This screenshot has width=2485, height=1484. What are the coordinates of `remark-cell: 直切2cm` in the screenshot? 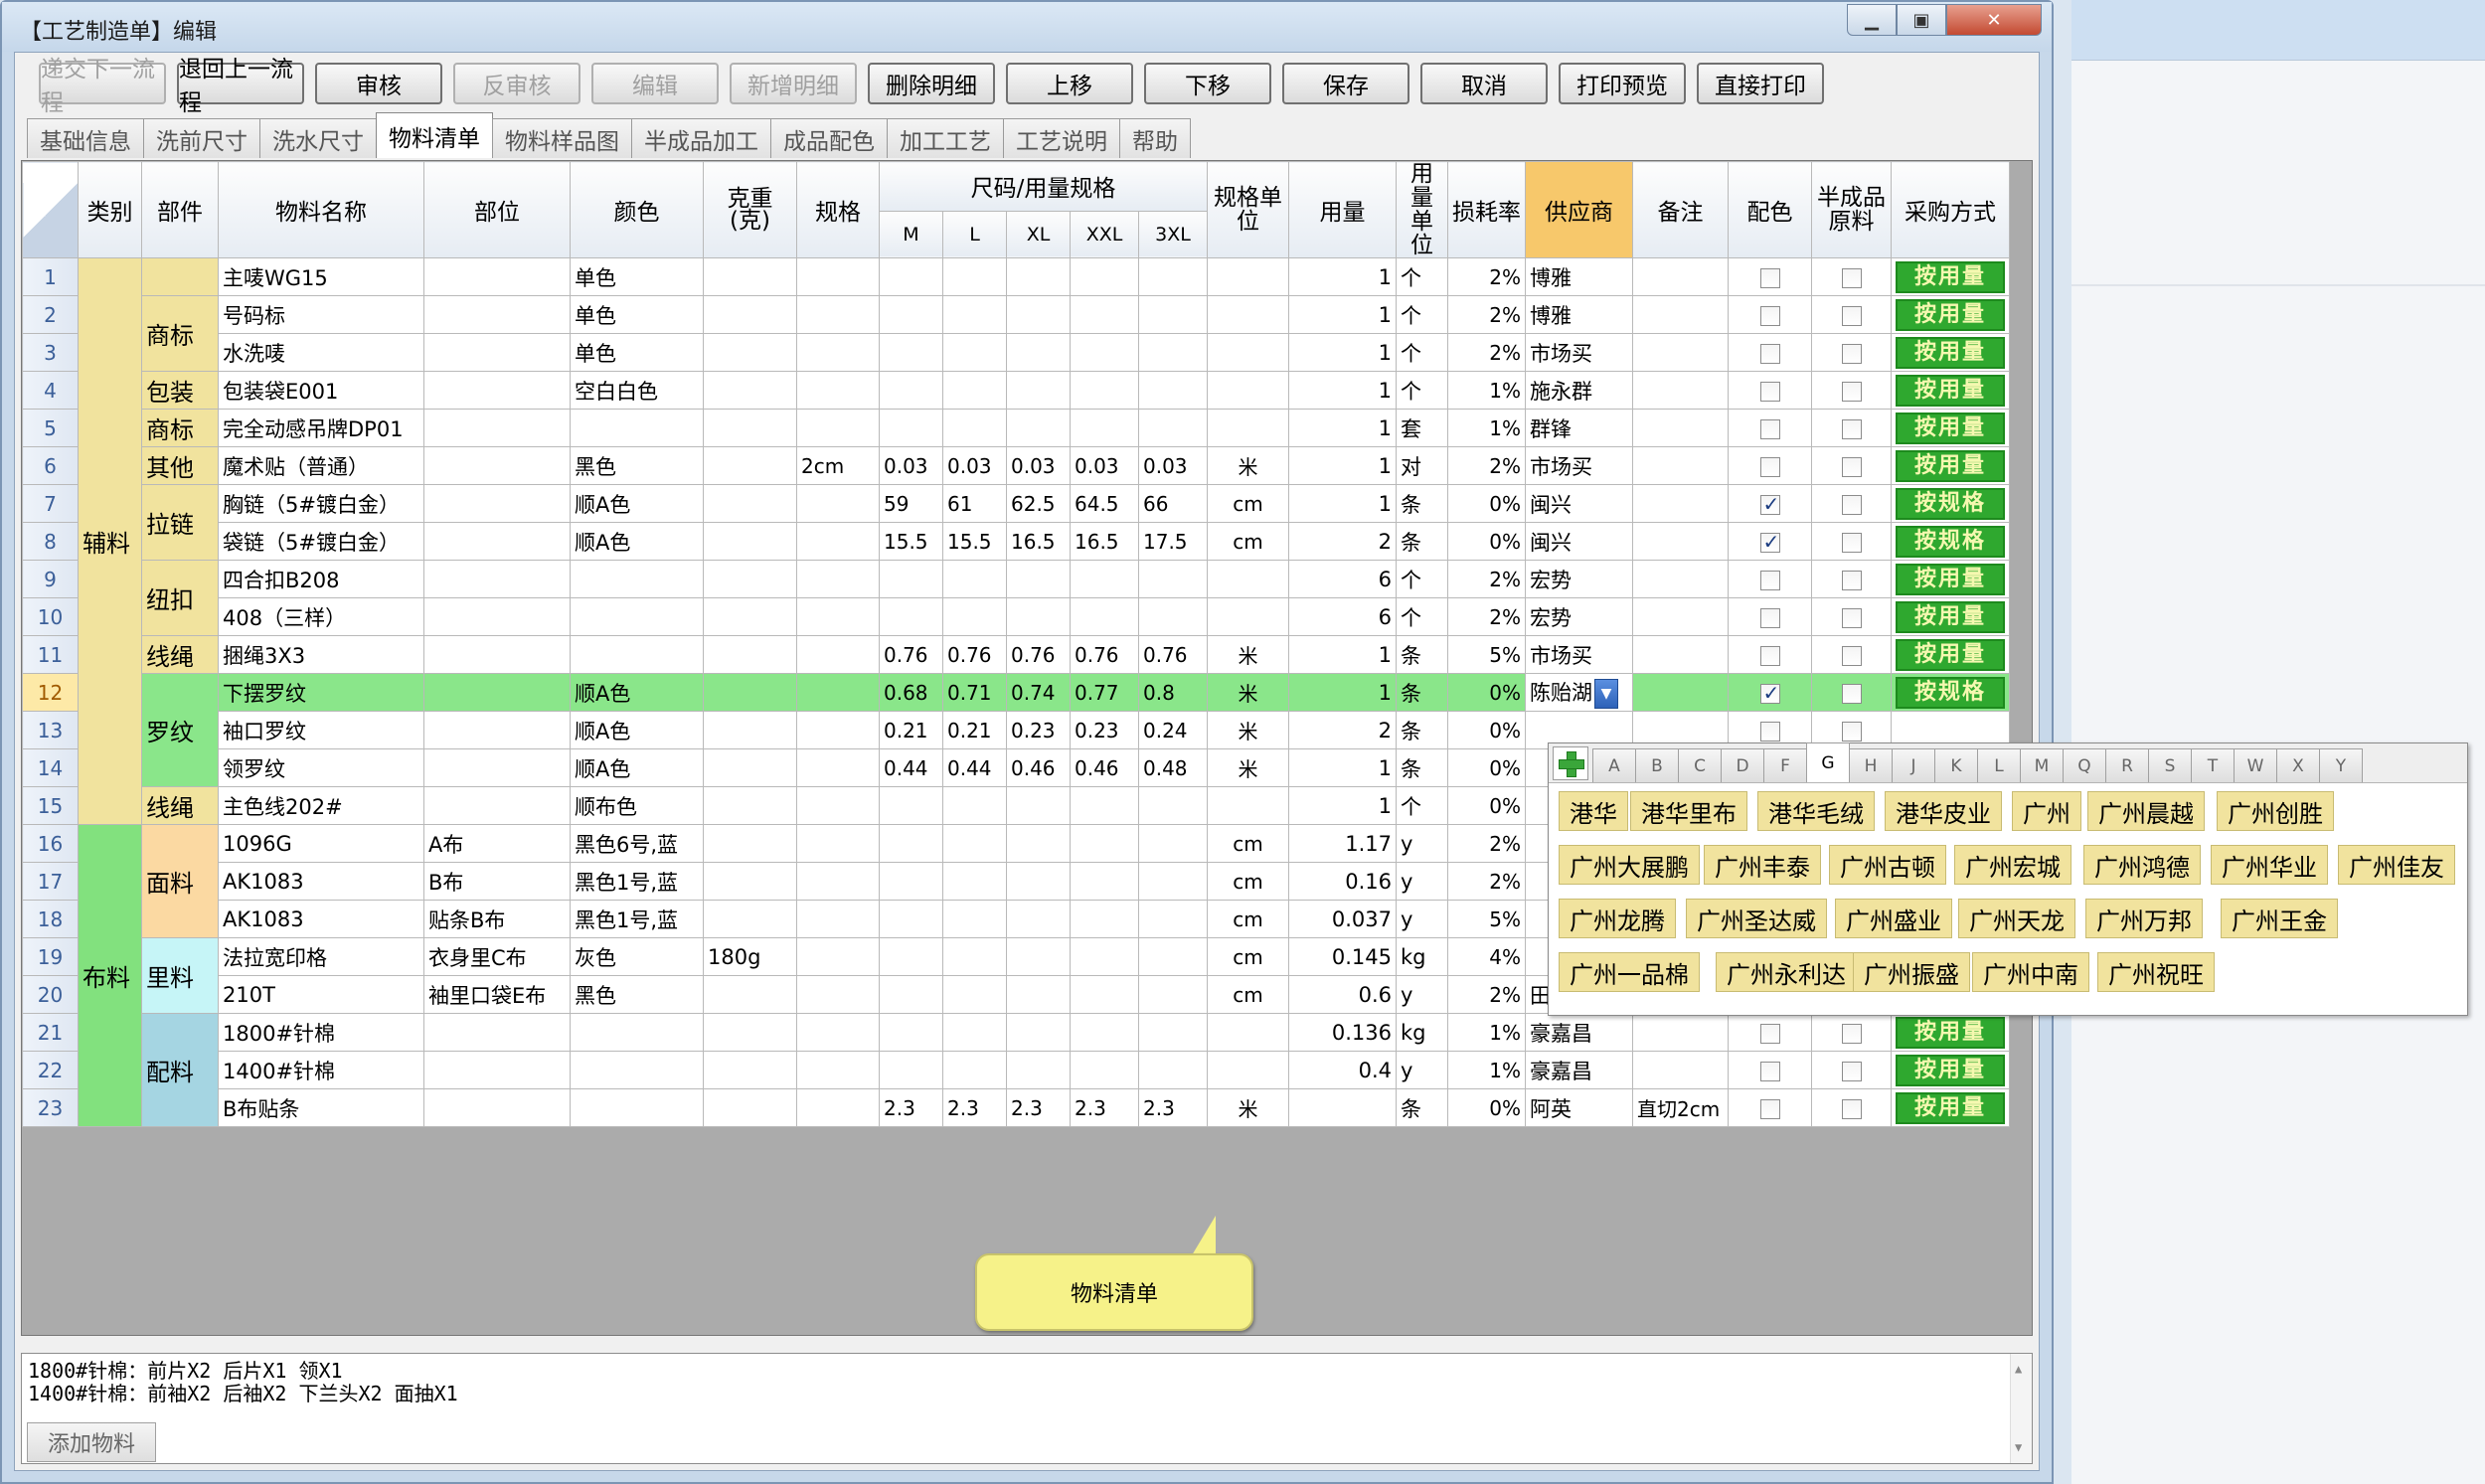 It's located at (1680, 1107).